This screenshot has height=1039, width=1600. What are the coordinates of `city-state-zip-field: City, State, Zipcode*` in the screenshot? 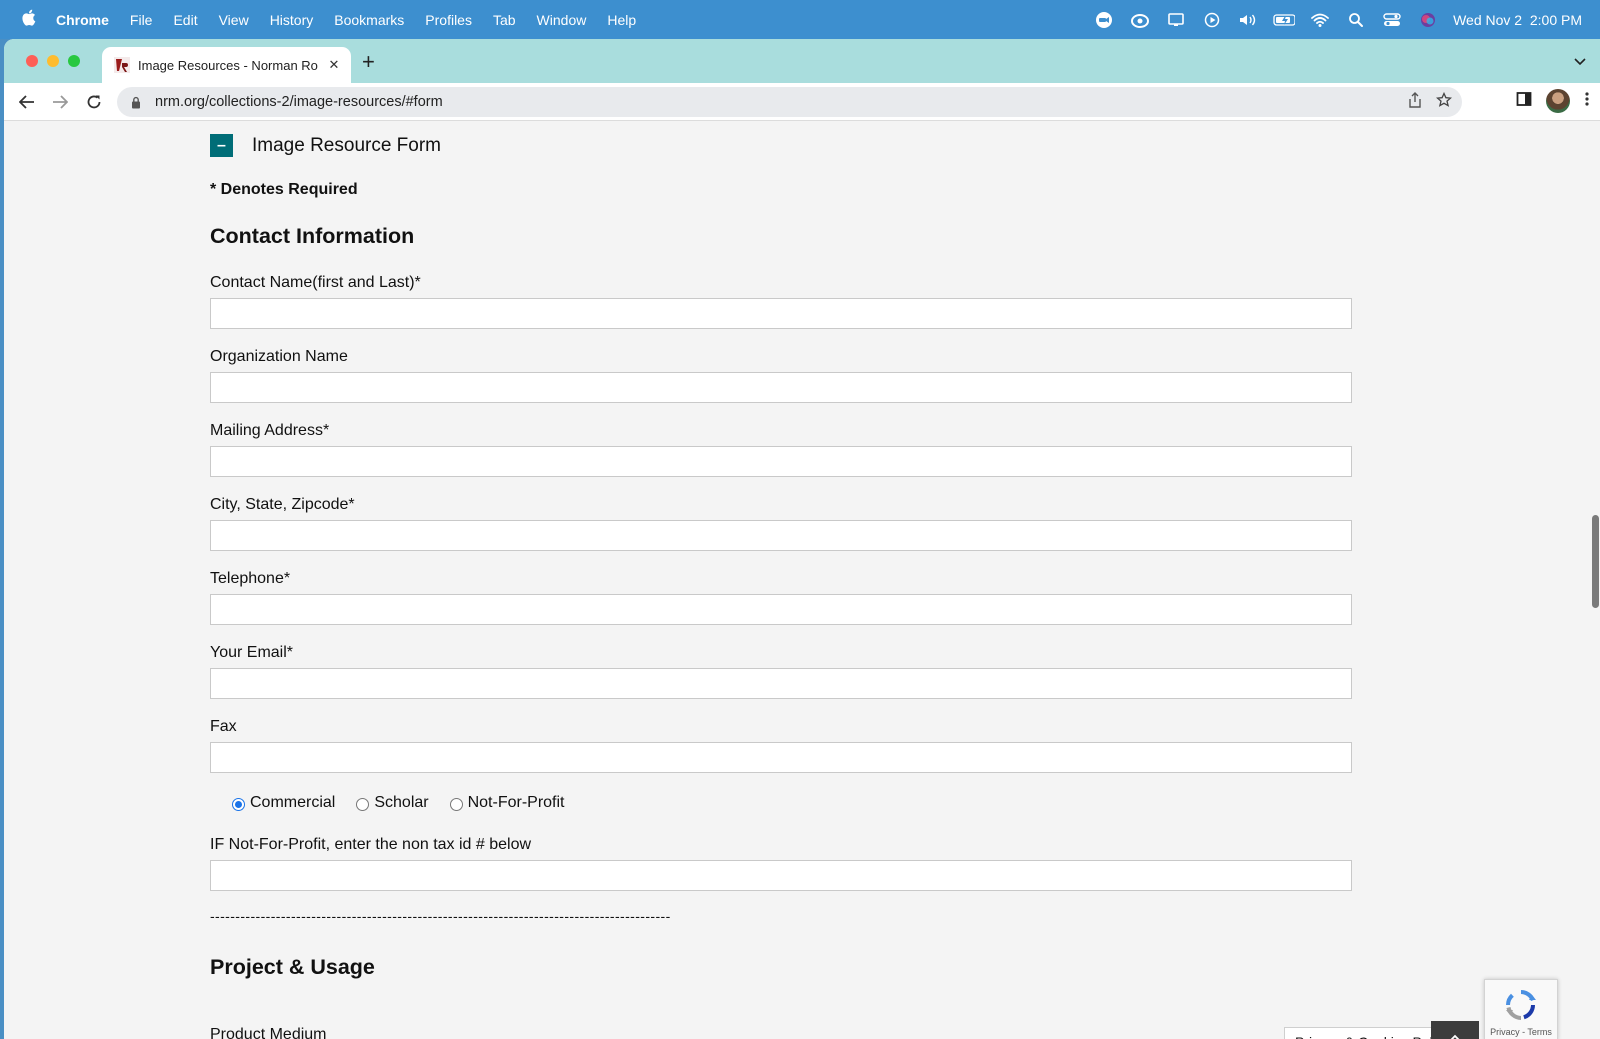 It's located at (781, 523).